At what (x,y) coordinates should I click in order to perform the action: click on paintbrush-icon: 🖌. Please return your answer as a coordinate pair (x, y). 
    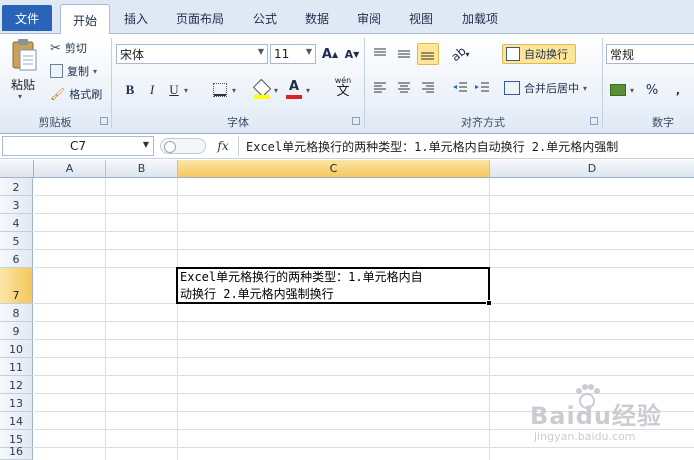
    Looking at the image, I should click on (58, 94).